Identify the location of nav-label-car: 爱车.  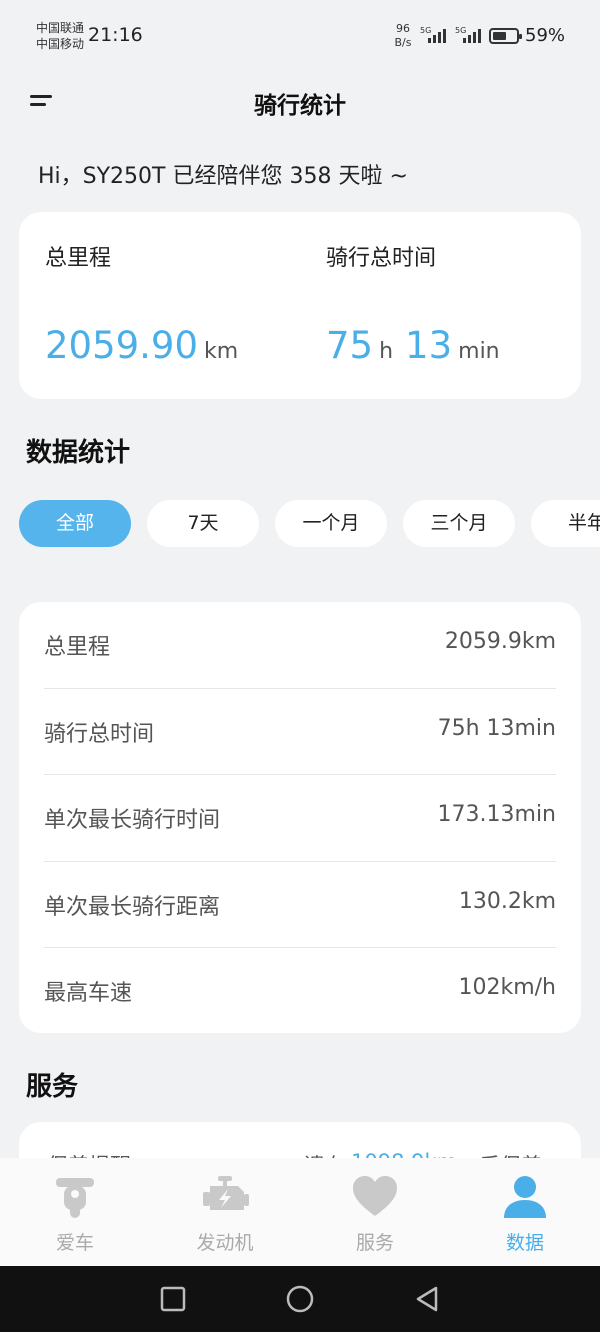
(74, 1243).